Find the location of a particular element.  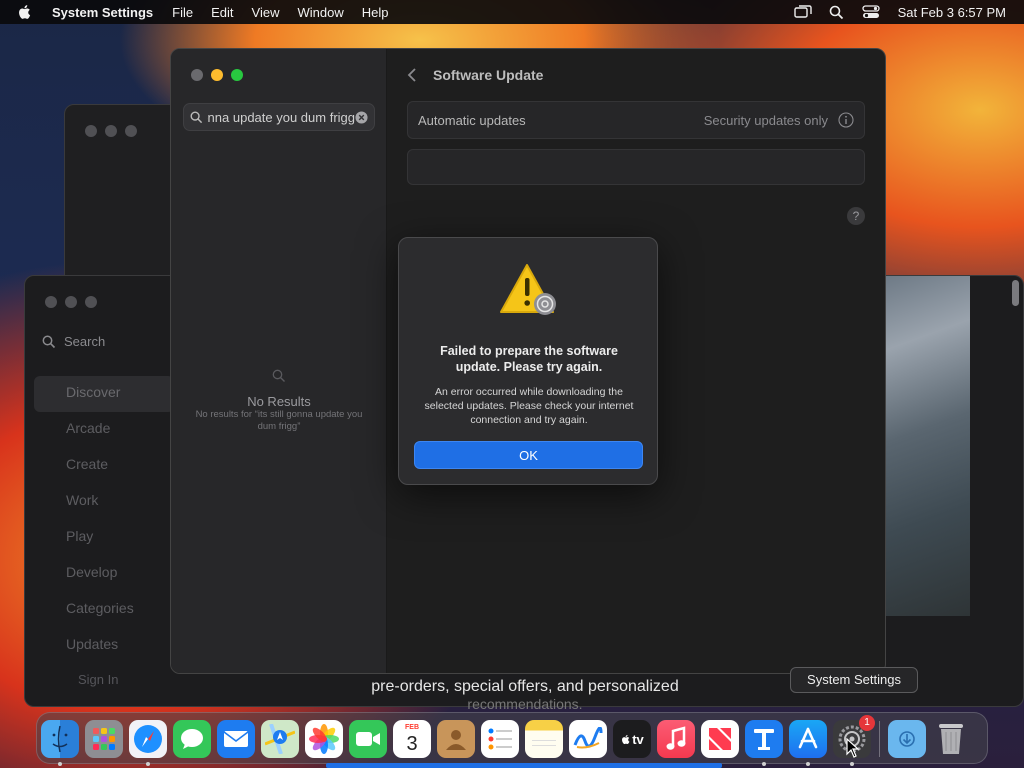

close-button is located at coordinates (197, 75).